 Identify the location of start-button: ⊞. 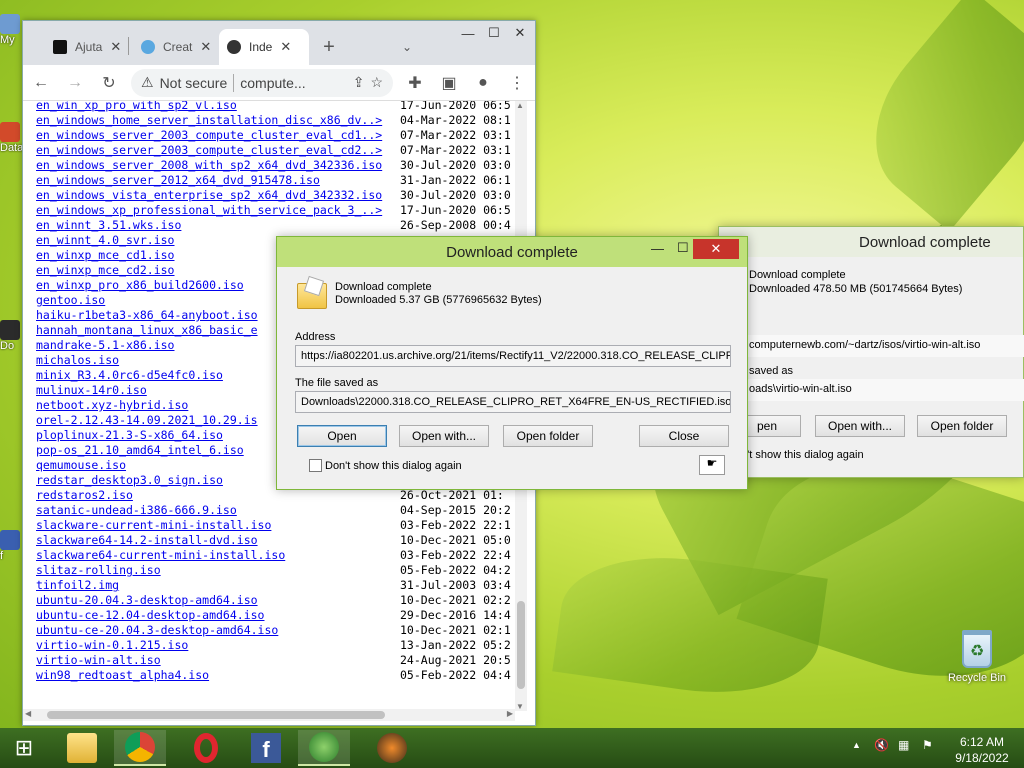
(24, 748).